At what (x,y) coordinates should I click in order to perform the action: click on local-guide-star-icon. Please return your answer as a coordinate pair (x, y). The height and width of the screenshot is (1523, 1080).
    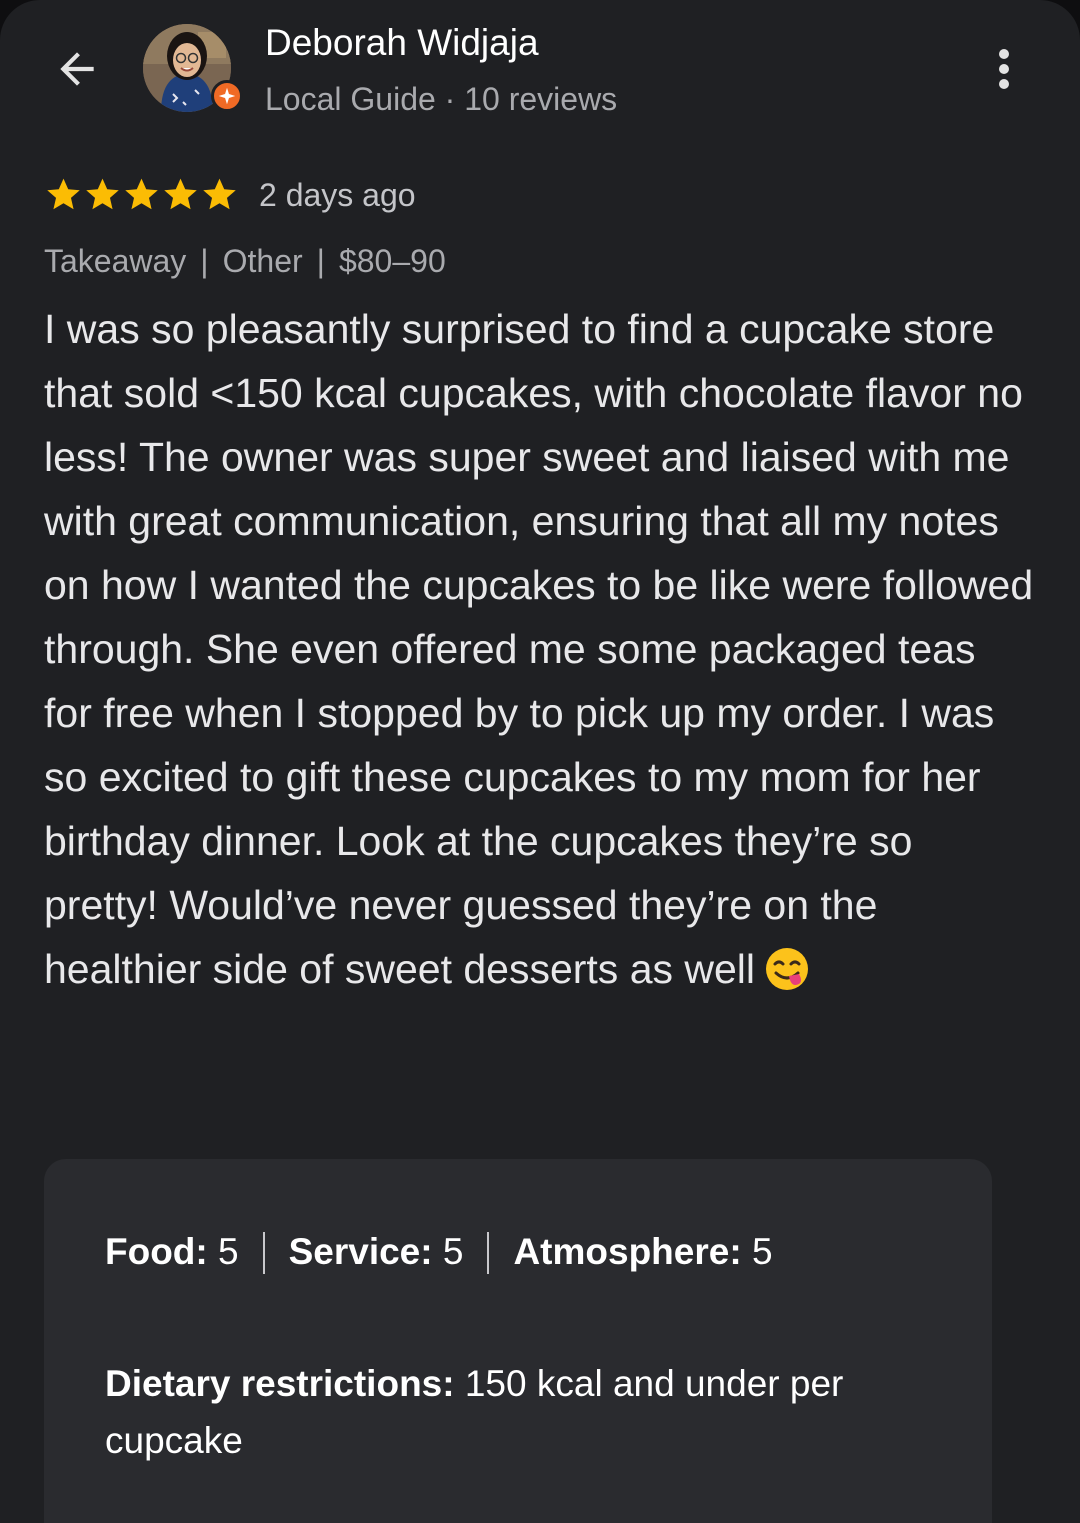
    Looking at the image, I should click on (227, 96).